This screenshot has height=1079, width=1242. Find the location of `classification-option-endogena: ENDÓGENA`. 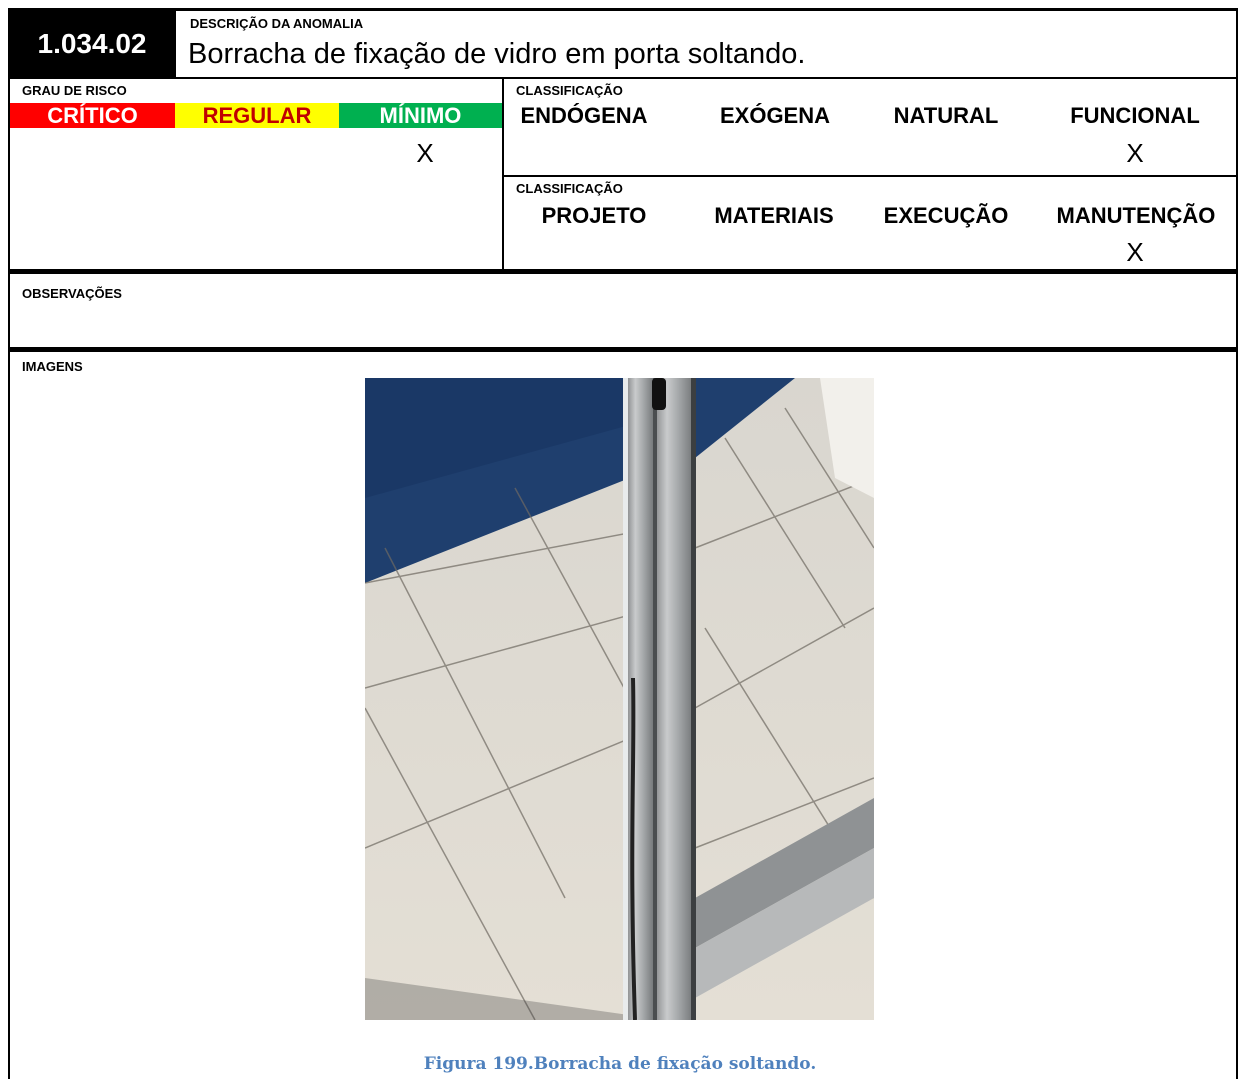

classification-option-endogena: ENDÓGENA is located at coordinates (584, 115).